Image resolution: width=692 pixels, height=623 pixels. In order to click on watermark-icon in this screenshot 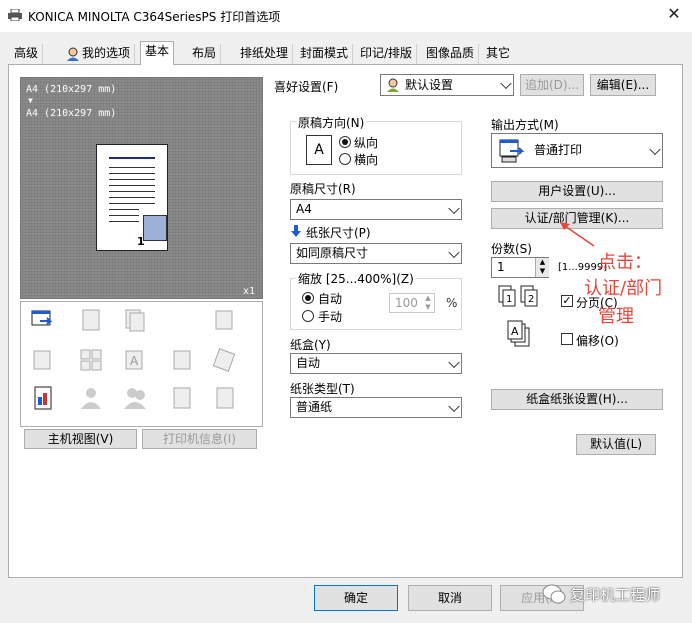, I will do `click(183, 360)`.